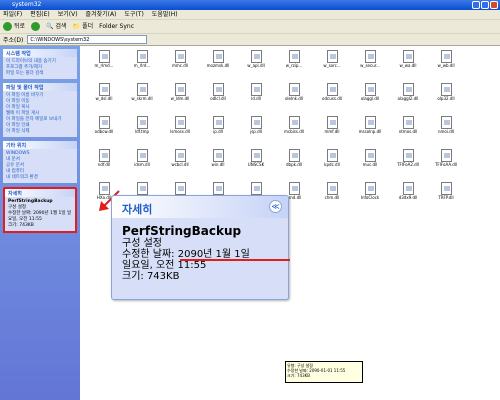 This screenshot has width=500, height=400. I want to click on file-label: ntmos.dll, so click(408, 131).